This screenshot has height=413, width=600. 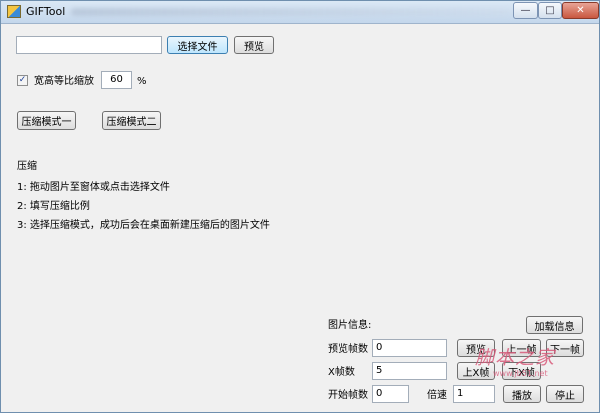 I want to click on compress-mode-2-button: 压缩模式二, so click(x=131, y=120).